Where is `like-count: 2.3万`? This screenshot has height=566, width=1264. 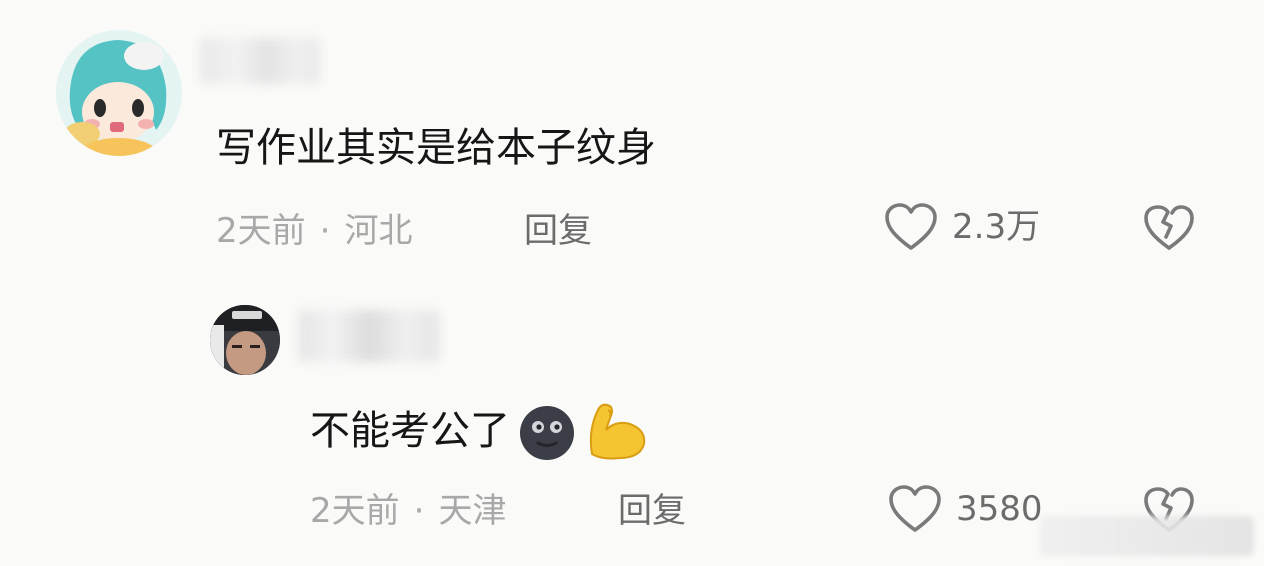
like-count: 2.3万 is located at coordinates (996, 227).